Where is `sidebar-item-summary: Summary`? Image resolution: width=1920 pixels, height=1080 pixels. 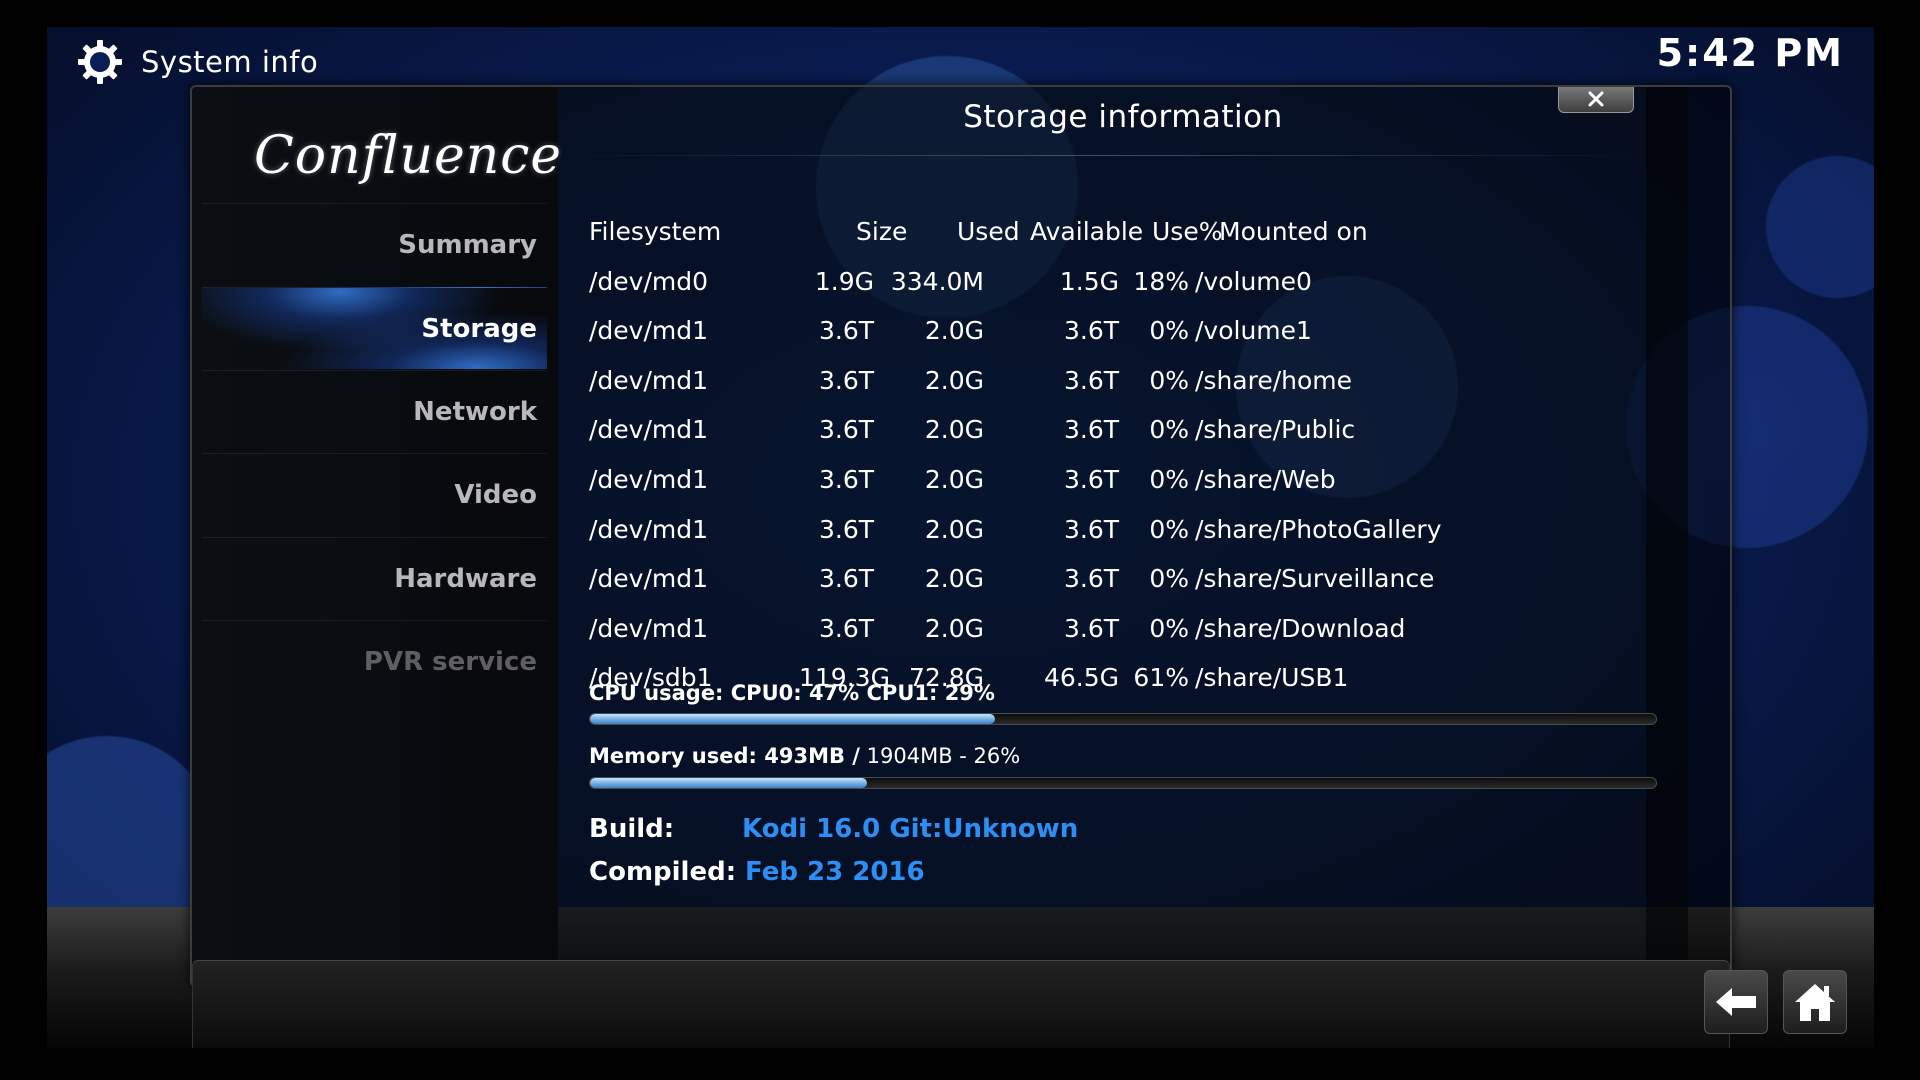 sidebar-item-summary: Summary is located at coordinates (374, 244).